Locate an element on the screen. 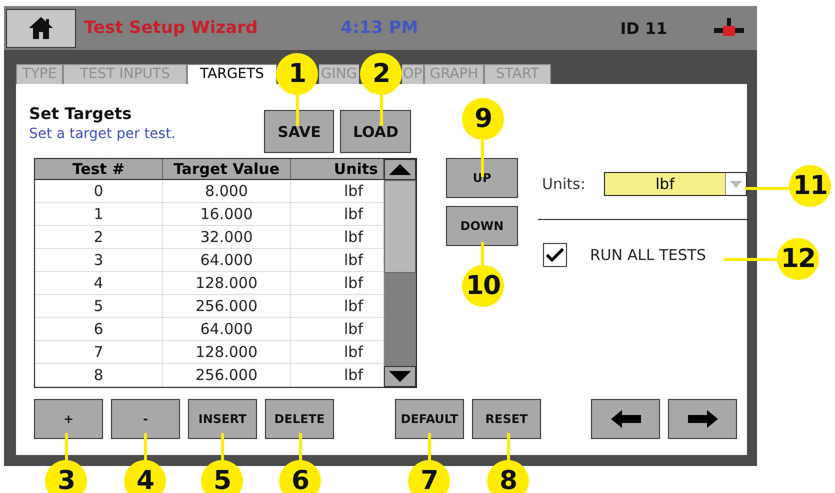 Image resolution: width=835 pixels, height=493 pixels. plunger-icon is located at coordinates (729, 28).